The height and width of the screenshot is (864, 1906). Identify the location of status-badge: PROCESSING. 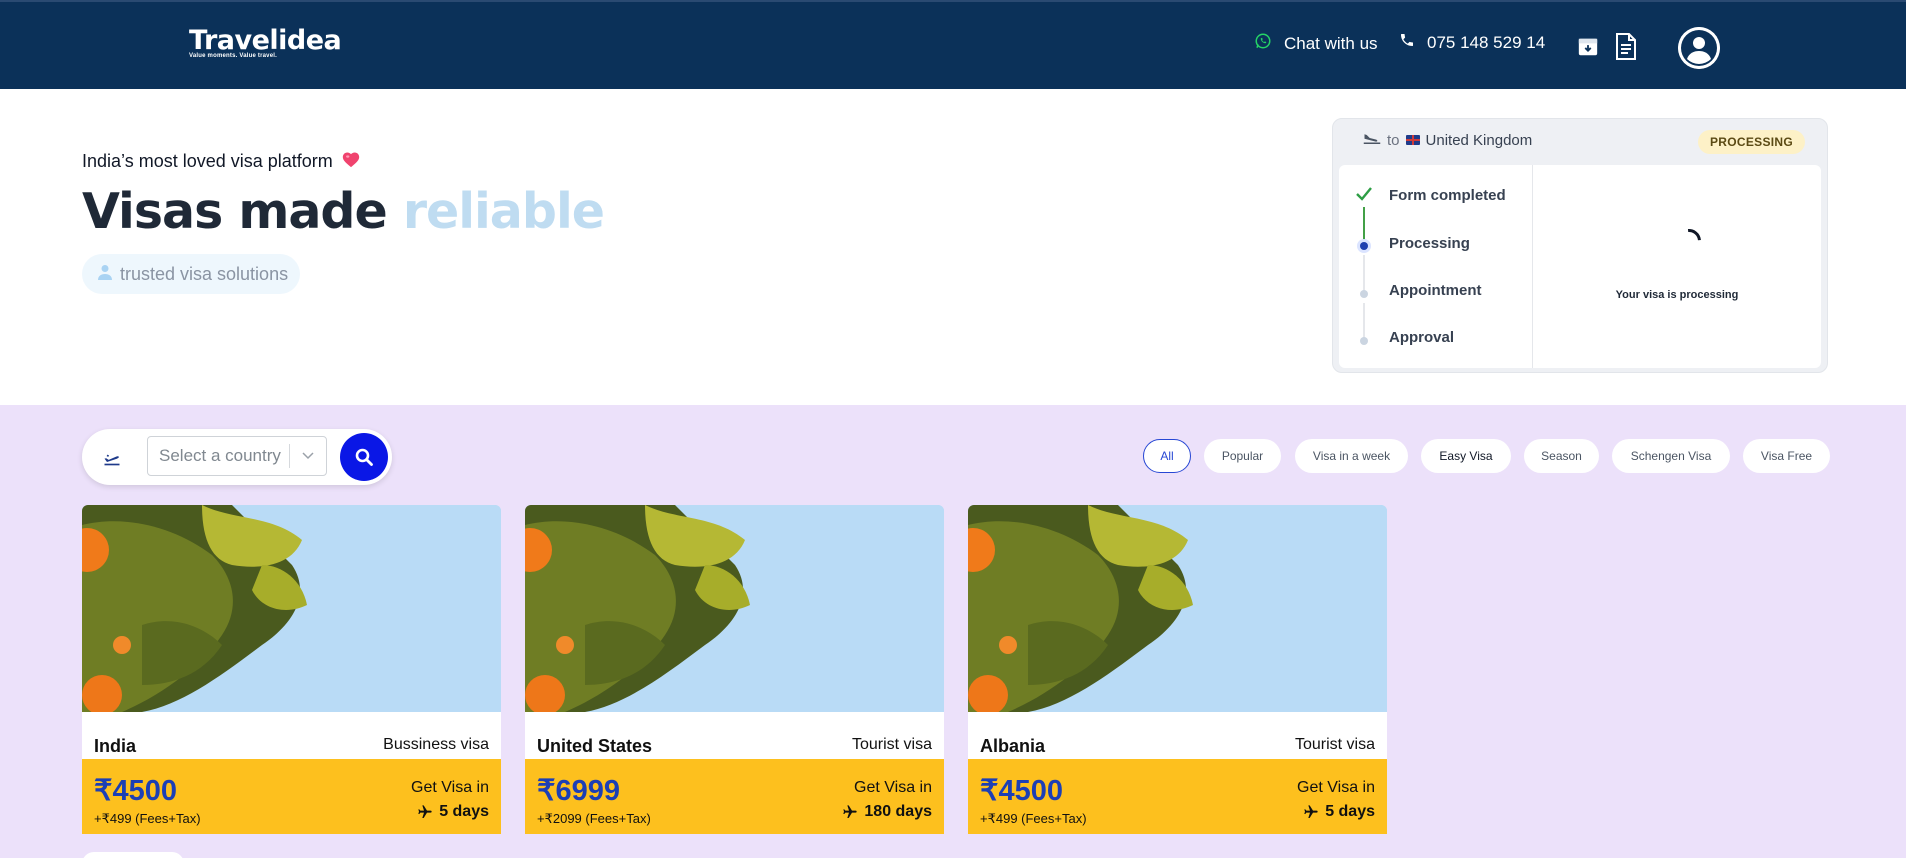
(1751, 142).